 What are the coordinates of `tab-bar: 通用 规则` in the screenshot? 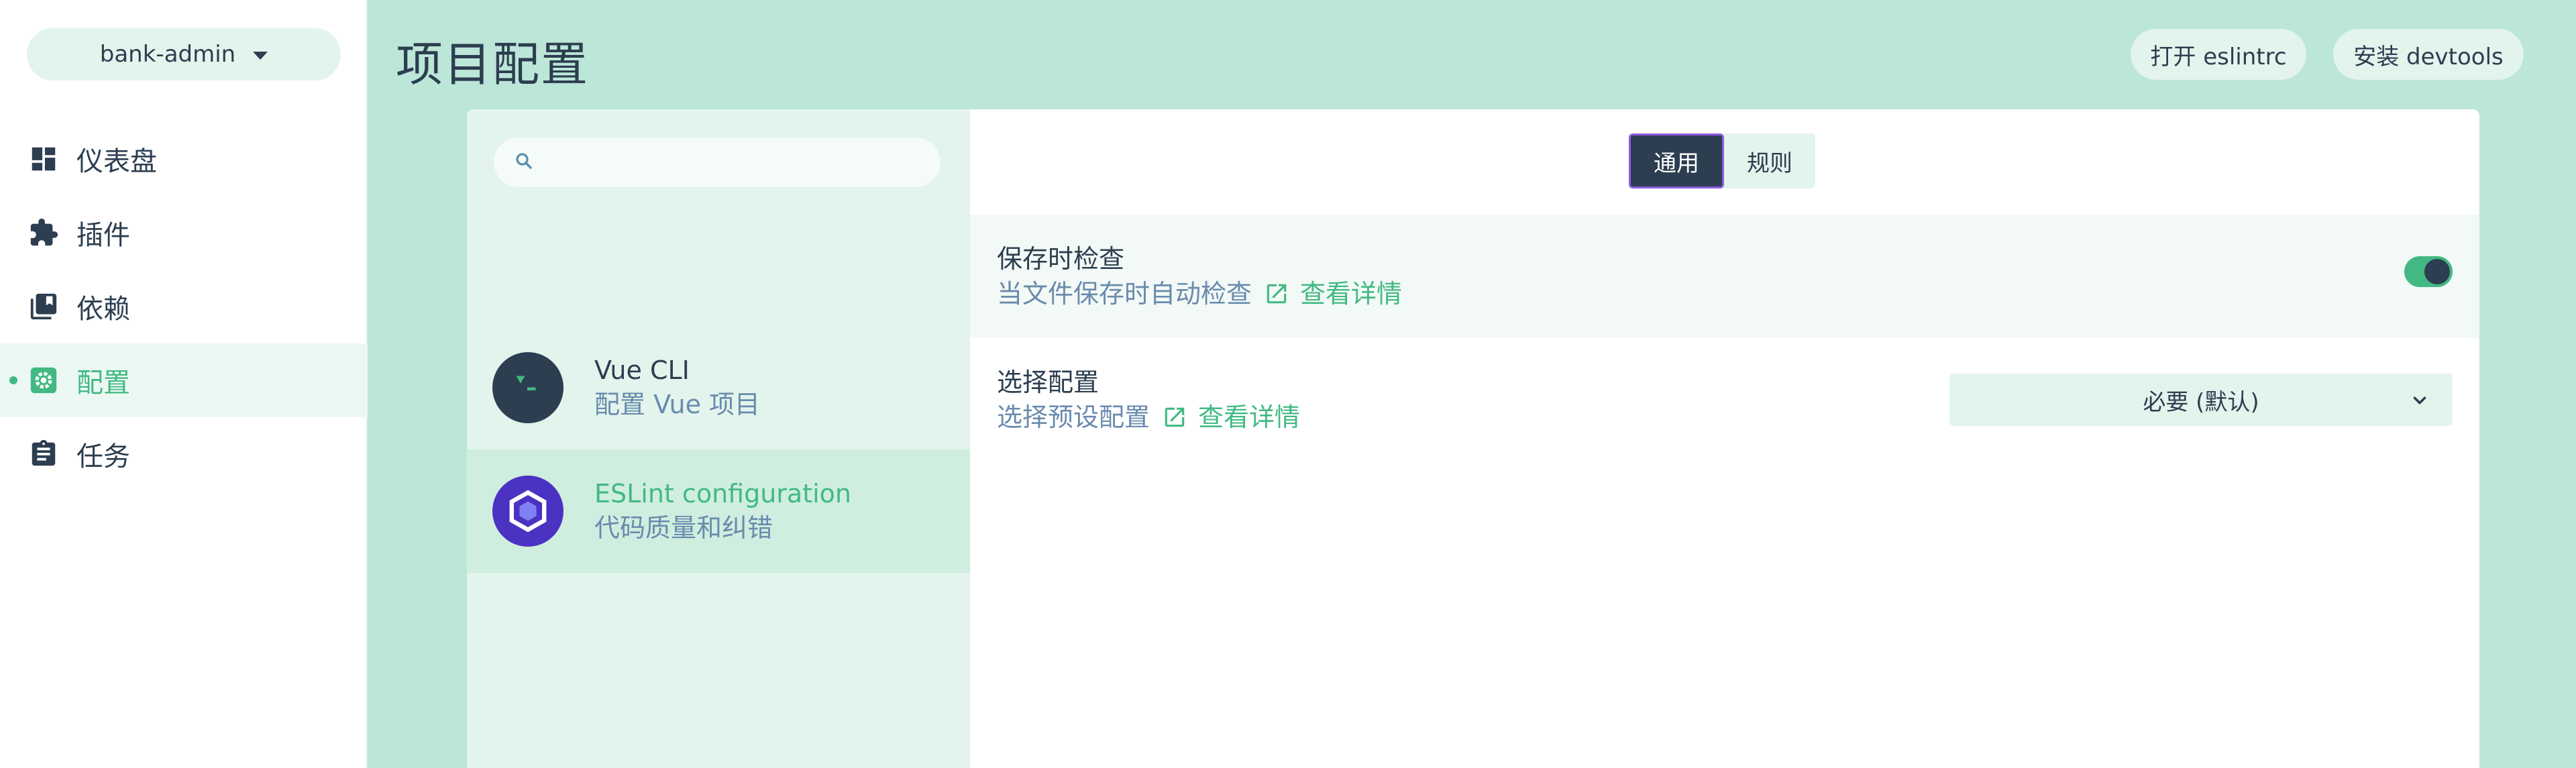 It's located at (1722, 160).